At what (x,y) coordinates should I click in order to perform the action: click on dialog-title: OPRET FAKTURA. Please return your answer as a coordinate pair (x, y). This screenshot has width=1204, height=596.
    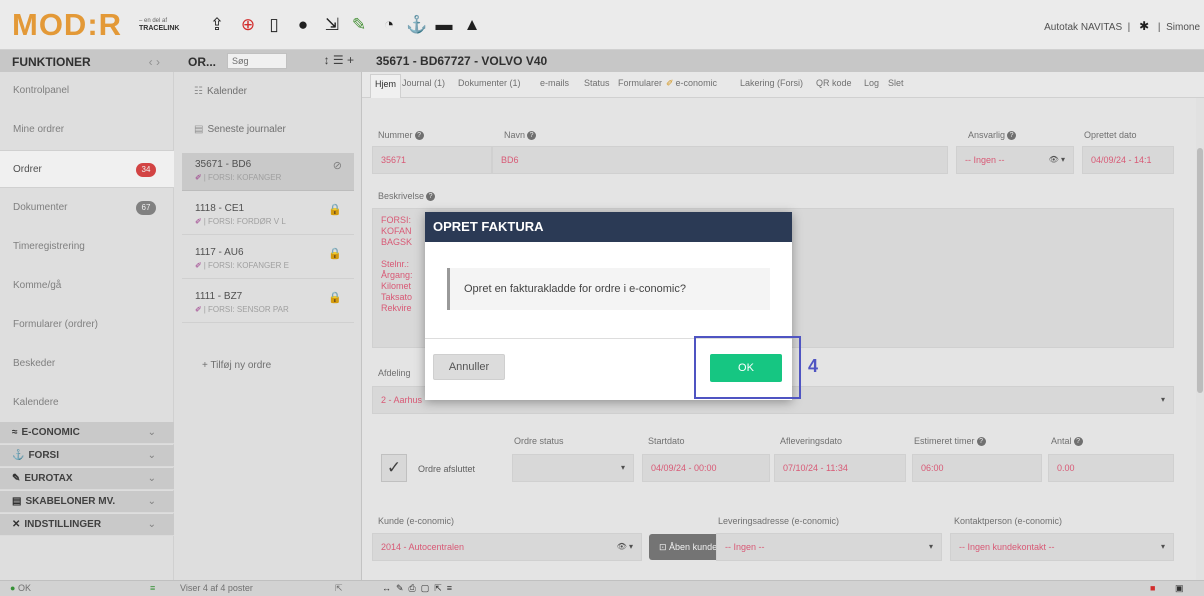
    Looking at the image, I should click on (608, 227).